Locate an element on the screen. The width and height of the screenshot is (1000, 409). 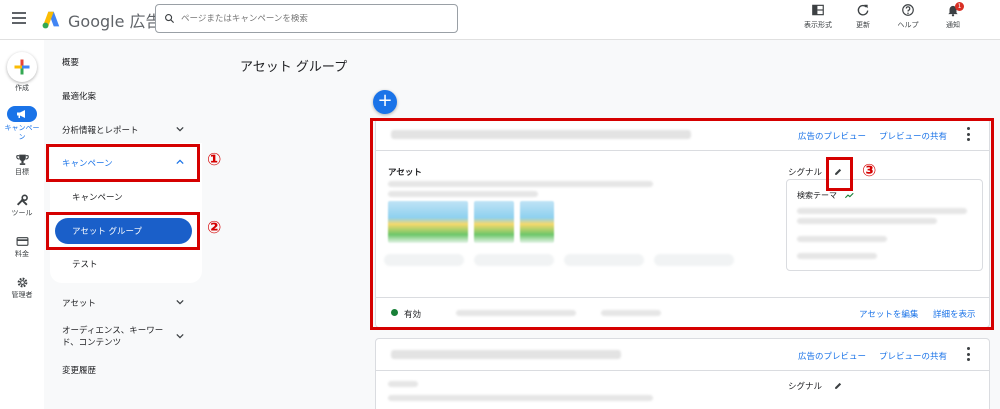
nav-sub-campaigns: キャンペーン is located at coordinates (97, 197).